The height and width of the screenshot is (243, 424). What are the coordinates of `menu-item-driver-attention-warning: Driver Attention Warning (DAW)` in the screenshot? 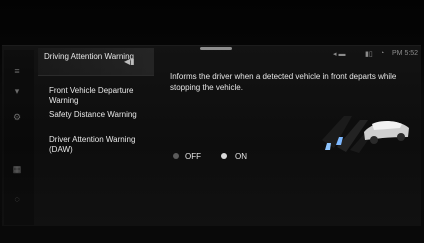 It's located at (104, 145).